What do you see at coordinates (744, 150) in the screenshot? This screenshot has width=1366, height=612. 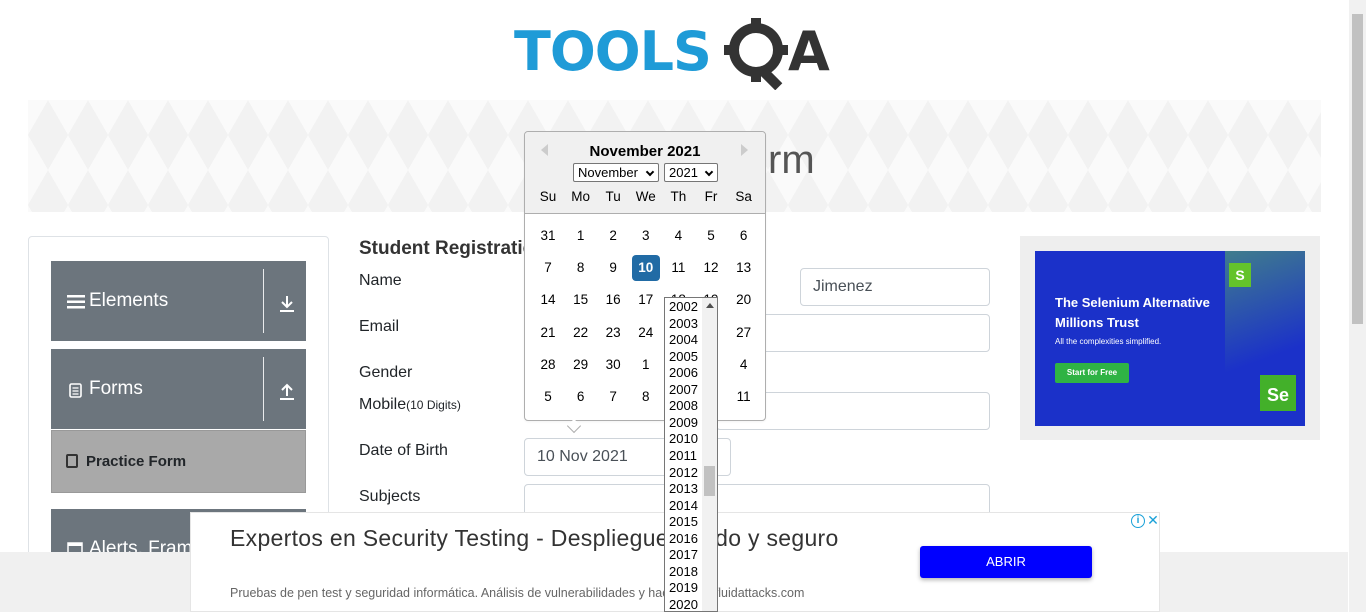 I see `next-month-icon` at bounding box center [744, 150].